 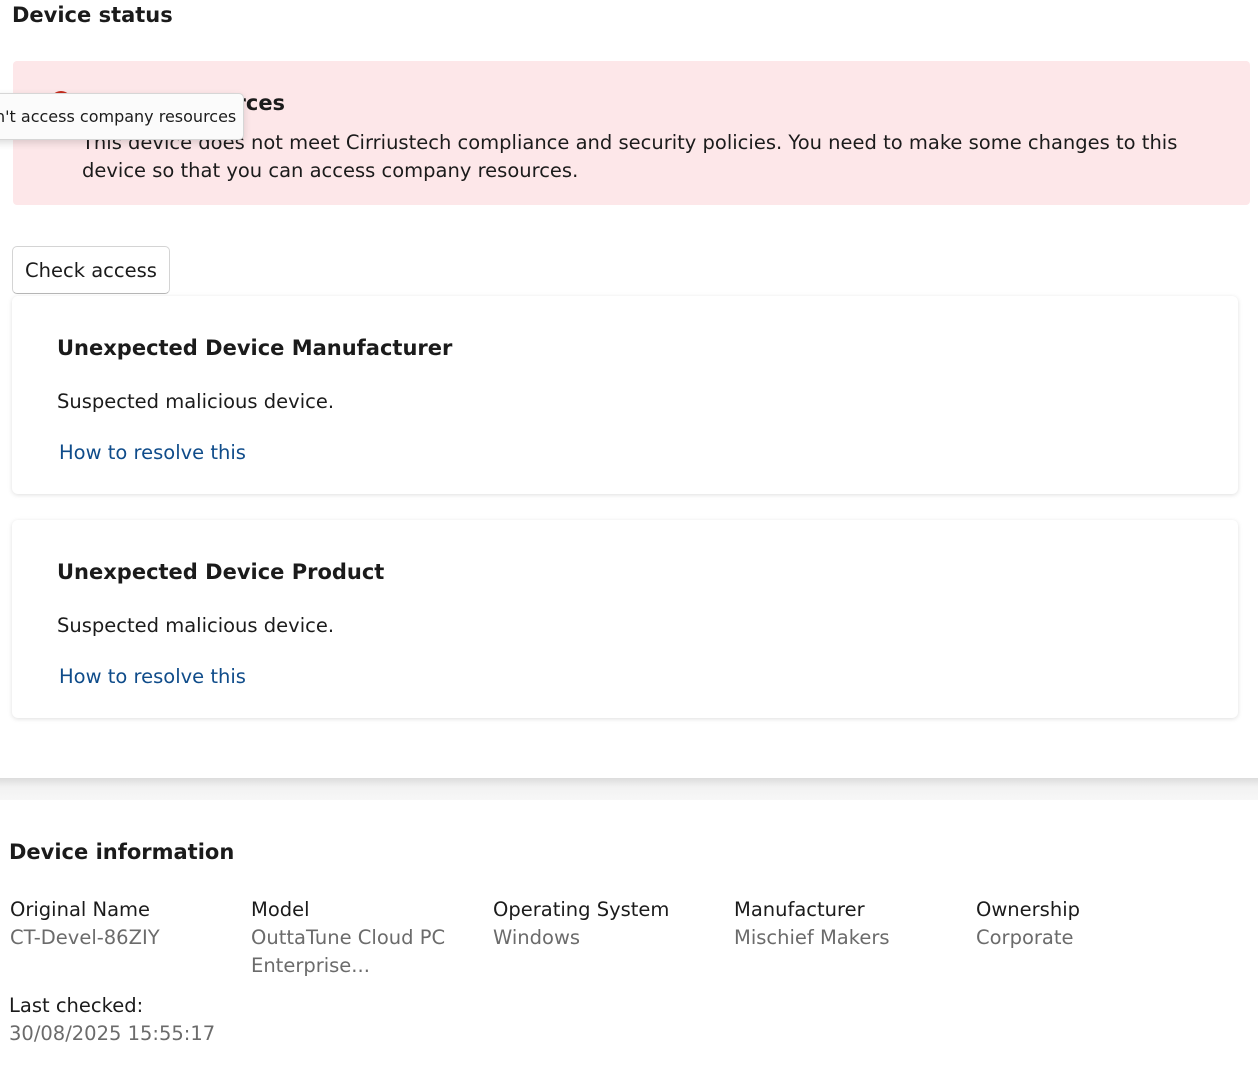 I want to click on info-original-name: Original Name CT-Devel-86ZIY, so click(x=125, y=924).